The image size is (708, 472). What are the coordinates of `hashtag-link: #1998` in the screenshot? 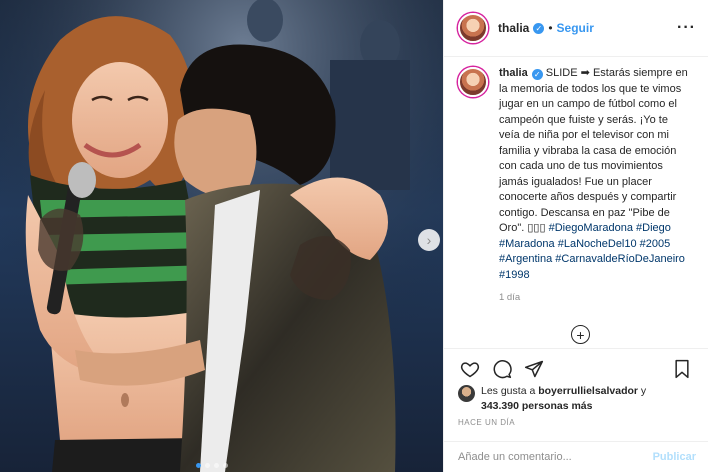 It's located at (514, 275).